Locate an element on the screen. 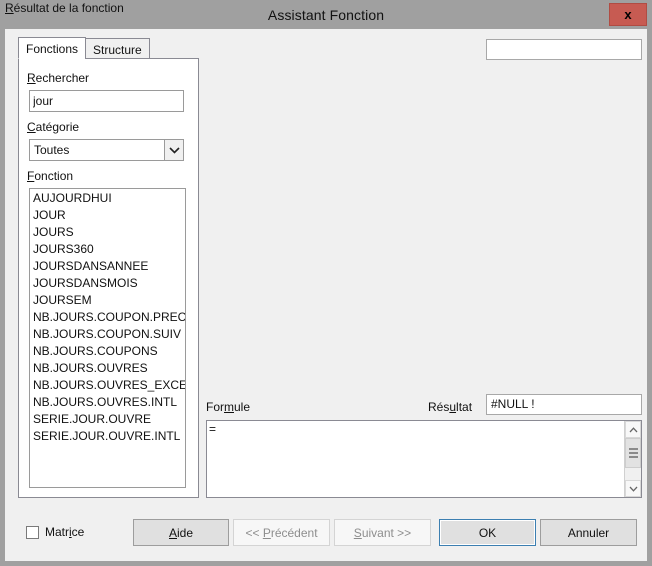 The height and width of the screenshot is (566, 652). close-icon: x is located at coordinates (628, 14).